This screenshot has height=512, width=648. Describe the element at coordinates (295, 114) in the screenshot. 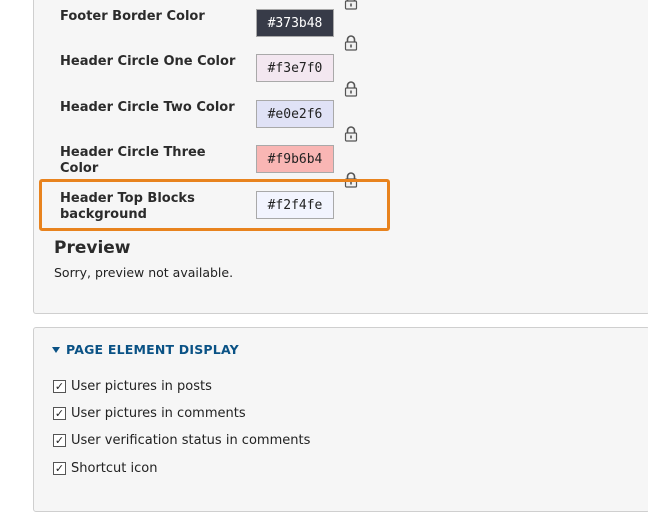

I see `color-input: #e0e2f6` at that location.